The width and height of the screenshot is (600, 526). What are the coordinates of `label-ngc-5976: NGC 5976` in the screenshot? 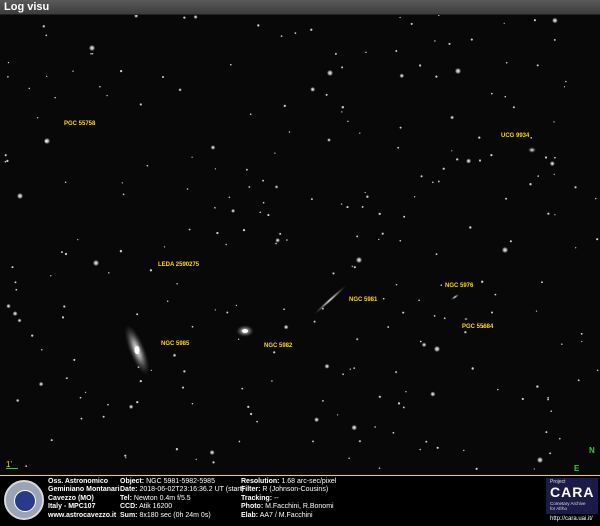 It's located at (459, 286).